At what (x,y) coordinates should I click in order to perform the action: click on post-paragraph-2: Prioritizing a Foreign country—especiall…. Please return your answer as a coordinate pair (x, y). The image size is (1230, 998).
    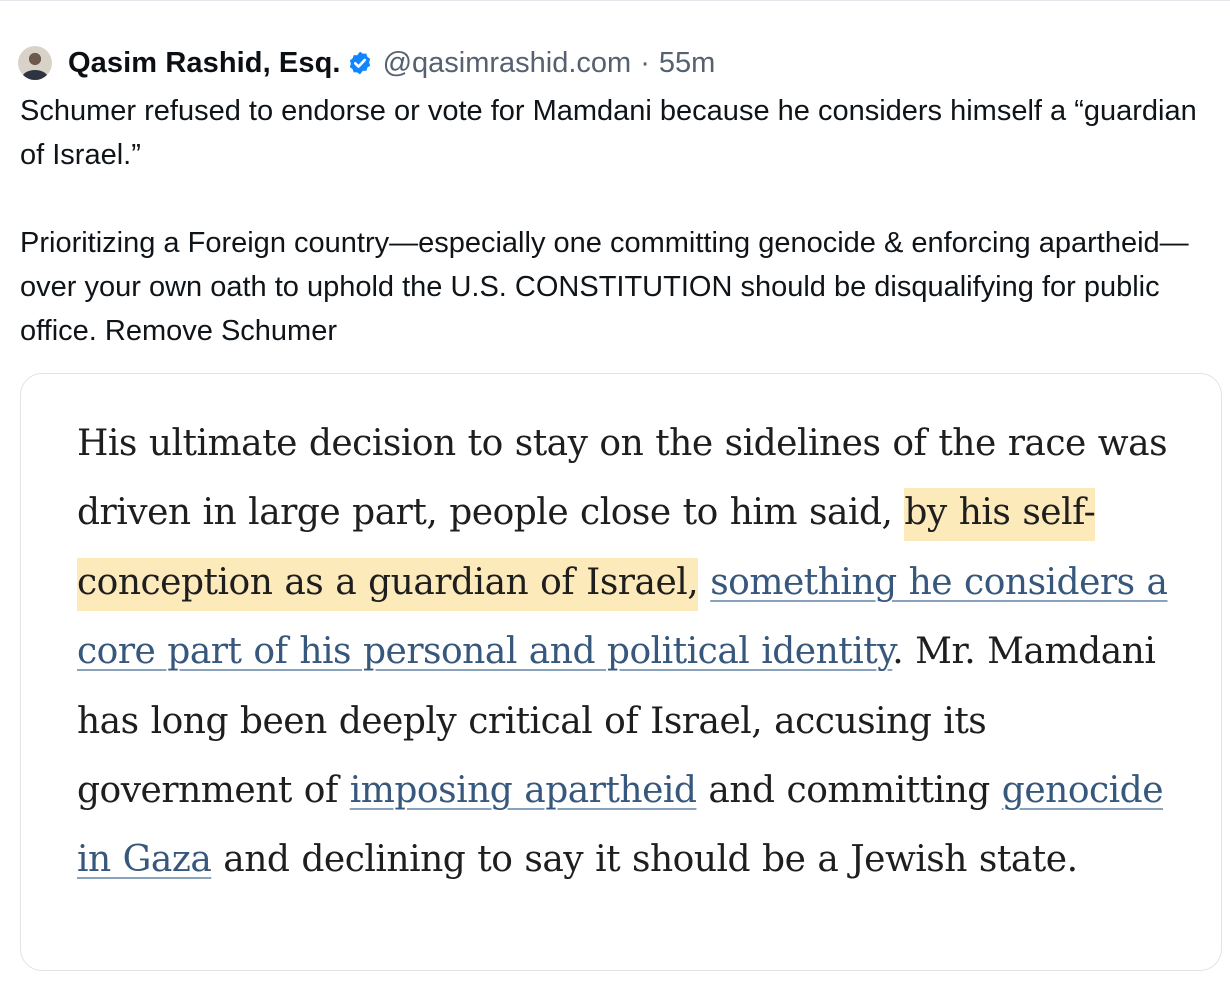
    Looking at the image, I should click on (604, 287).